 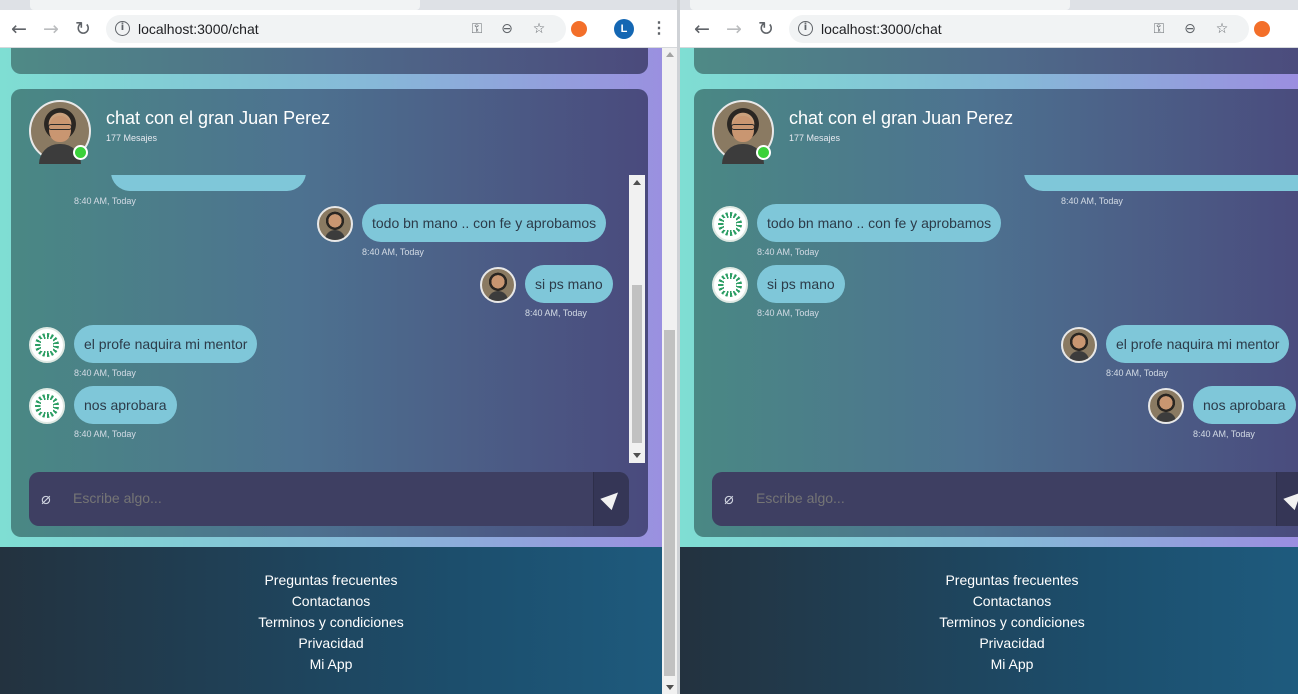 What do you see at coordinates (763, 152) in the screenshot?
I see `online-status-dot` at bounding box center [763, 152].